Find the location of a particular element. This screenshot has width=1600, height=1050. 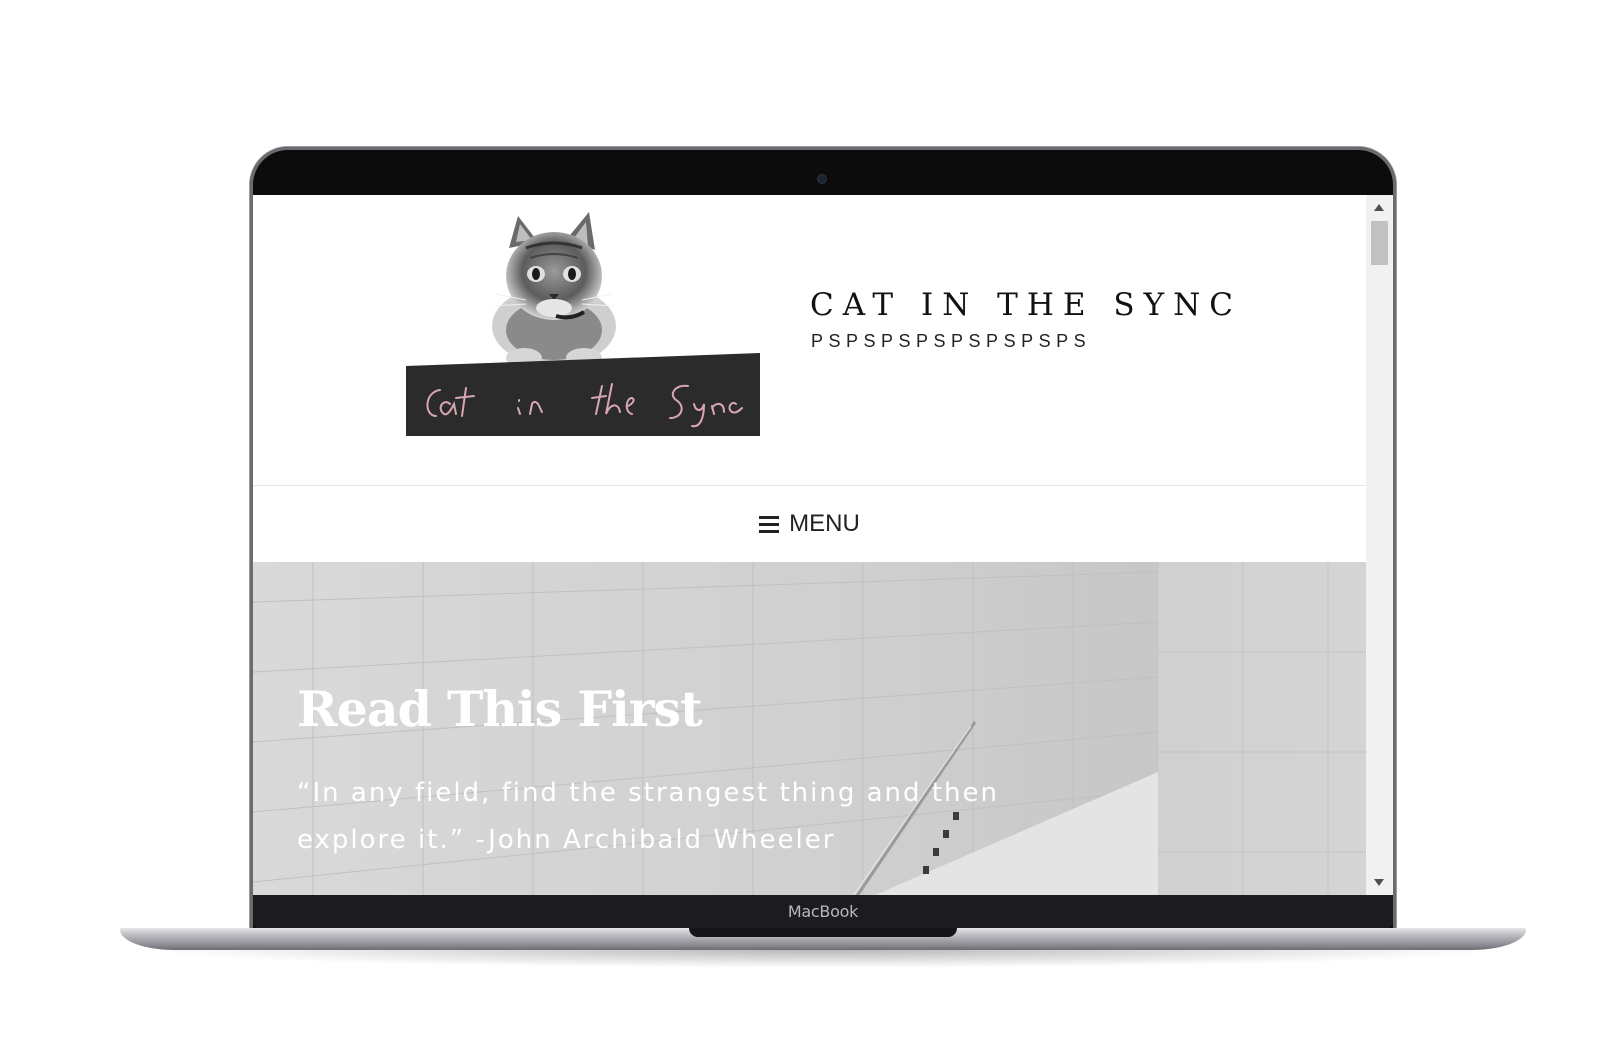

hamburger-icon is located at coordinates (769, 524).